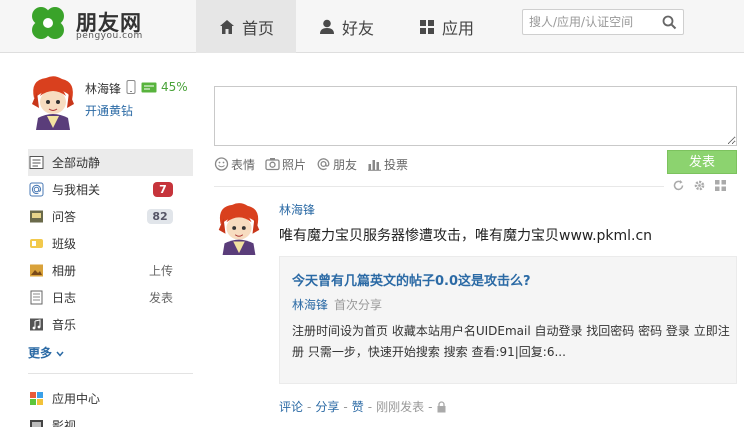 The image size is (744, 427). Describe the element at coordinates (109, 110) in the screenshot. I see `open-vip-link: 开通黄钻` at that location.